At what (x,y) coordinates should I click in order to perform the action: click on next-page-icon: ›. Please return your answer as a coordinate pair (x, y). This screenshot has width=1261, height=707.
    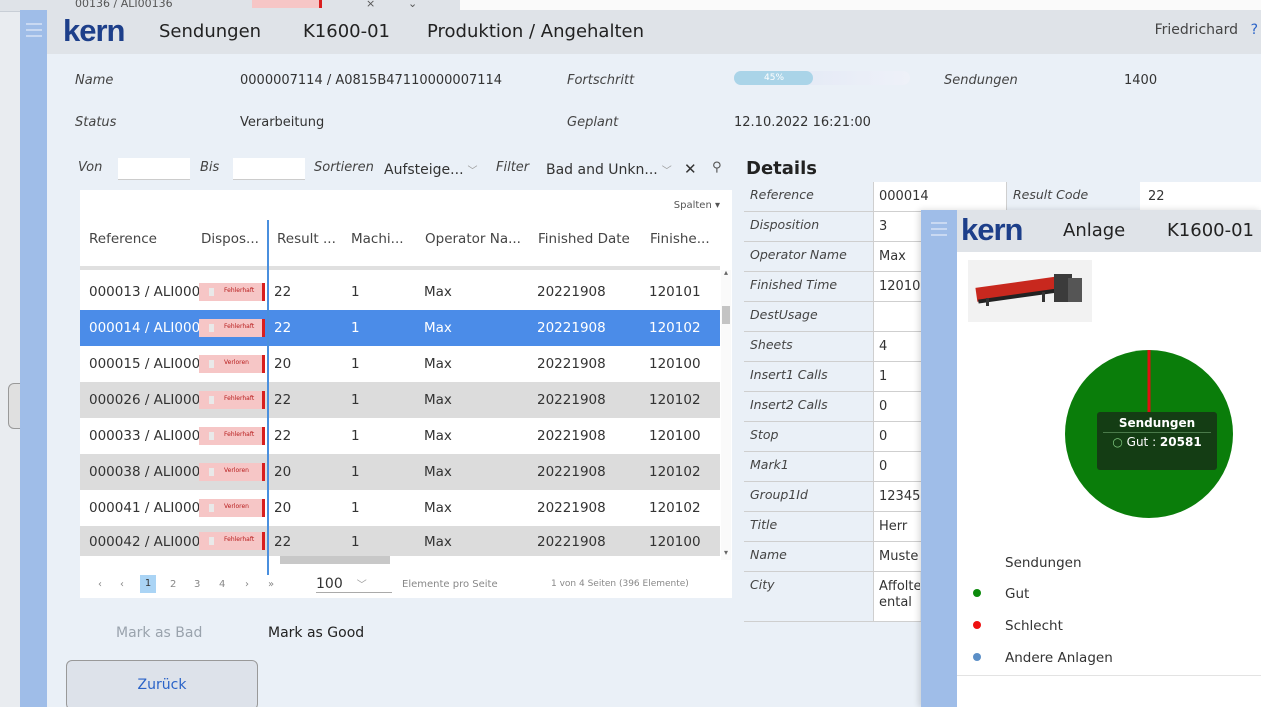
    Looking at the image, I should click on (247, 584).